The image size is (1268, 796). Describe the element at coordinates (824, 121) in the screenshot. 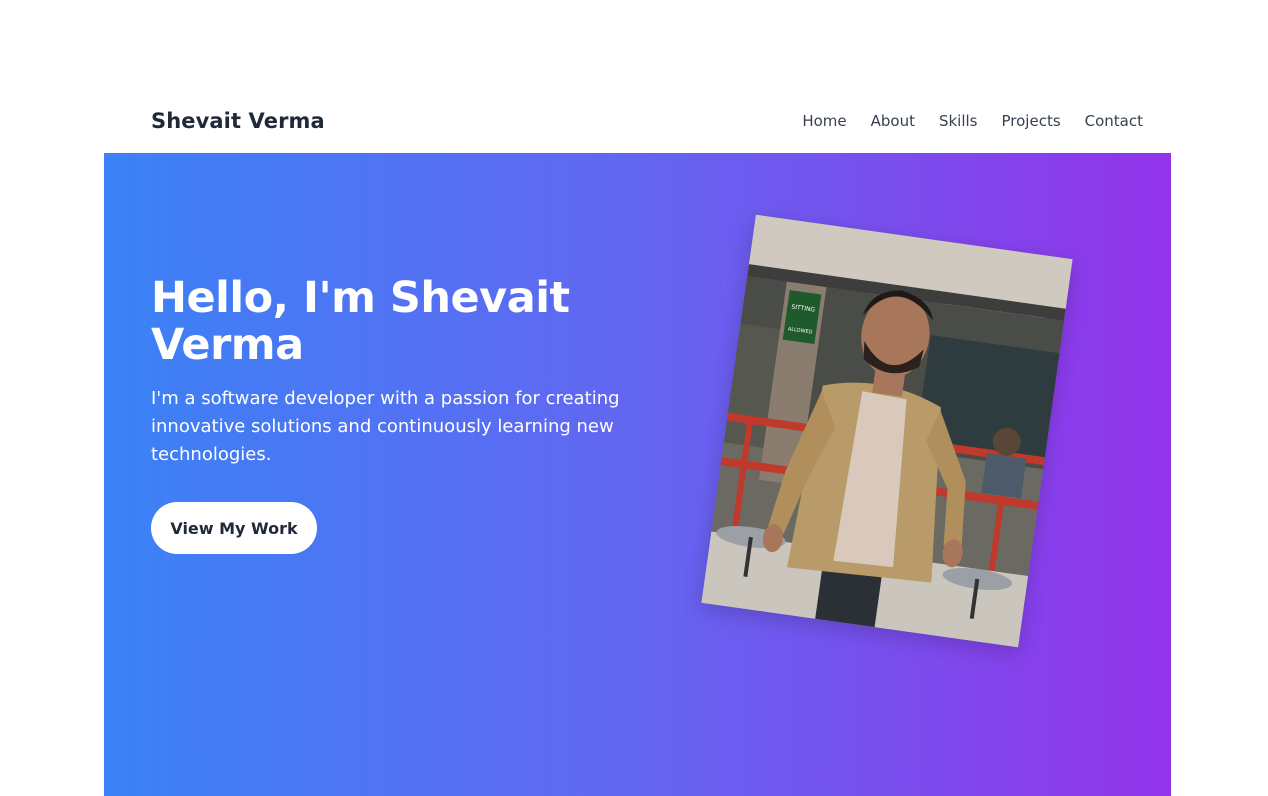

I see `nav-link-home: Home` at that location.